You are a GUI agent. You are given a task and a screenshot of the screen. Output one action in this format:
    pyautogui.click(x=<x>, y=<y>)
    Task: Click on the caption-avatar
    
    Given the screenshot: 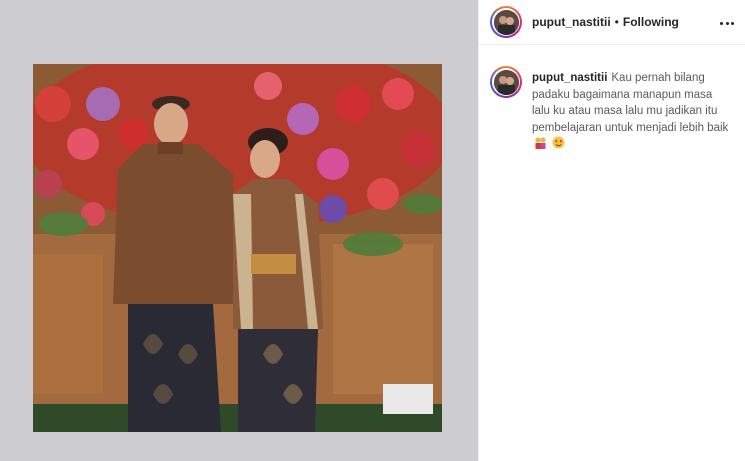 What is the action you would take?
    pyautogui.click(x=506, y=82)
    